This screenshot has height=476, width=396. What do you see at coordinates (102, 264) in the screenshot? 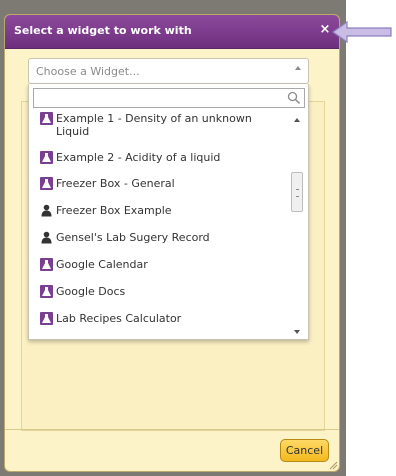
I see `widget-option-label: Google Calendar` at bounding box center [102, 264].